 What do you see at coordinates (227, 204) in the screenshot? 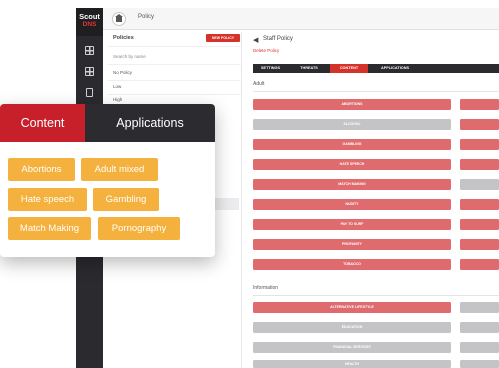
I see `policy-item-selected` at bounding box center [227, 204].